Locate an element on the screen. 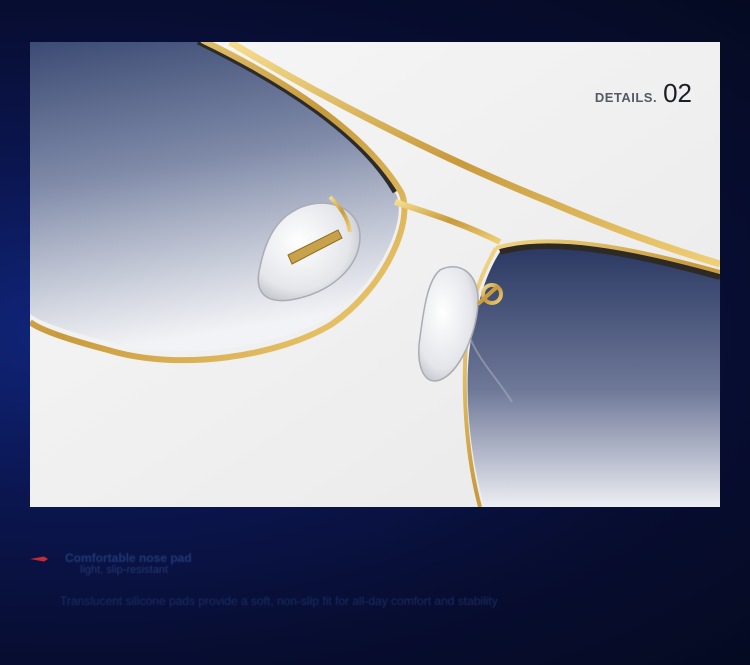 The height and width of the screenshot is (665, 750). caption-title: Comfortable nose pad is located at coordinates (128, 558).